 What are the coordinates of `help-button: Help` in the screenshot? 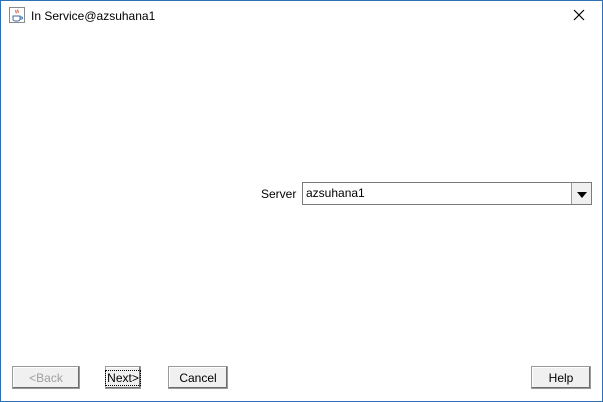 It's located at (561, 377).